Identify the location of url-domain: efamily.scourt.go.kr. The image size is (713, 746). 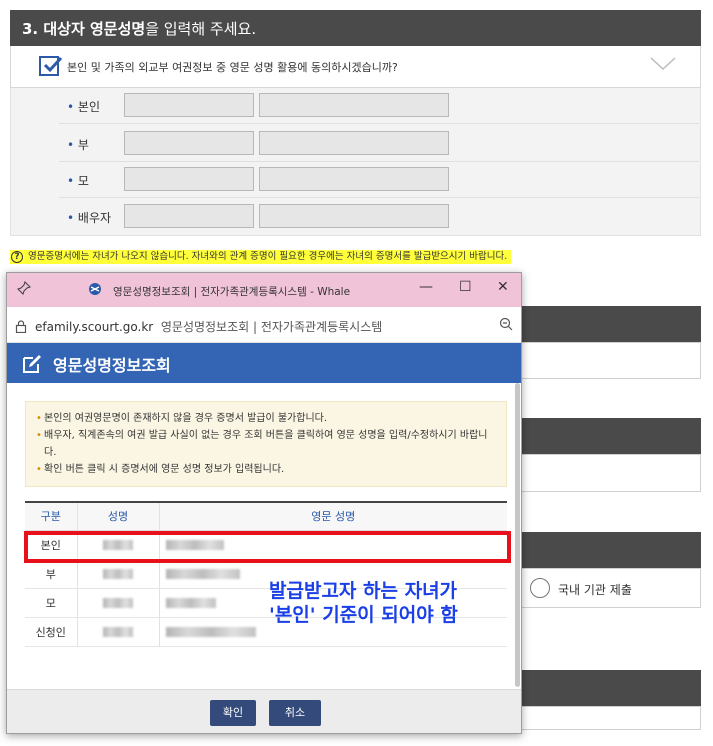
(94, 327).